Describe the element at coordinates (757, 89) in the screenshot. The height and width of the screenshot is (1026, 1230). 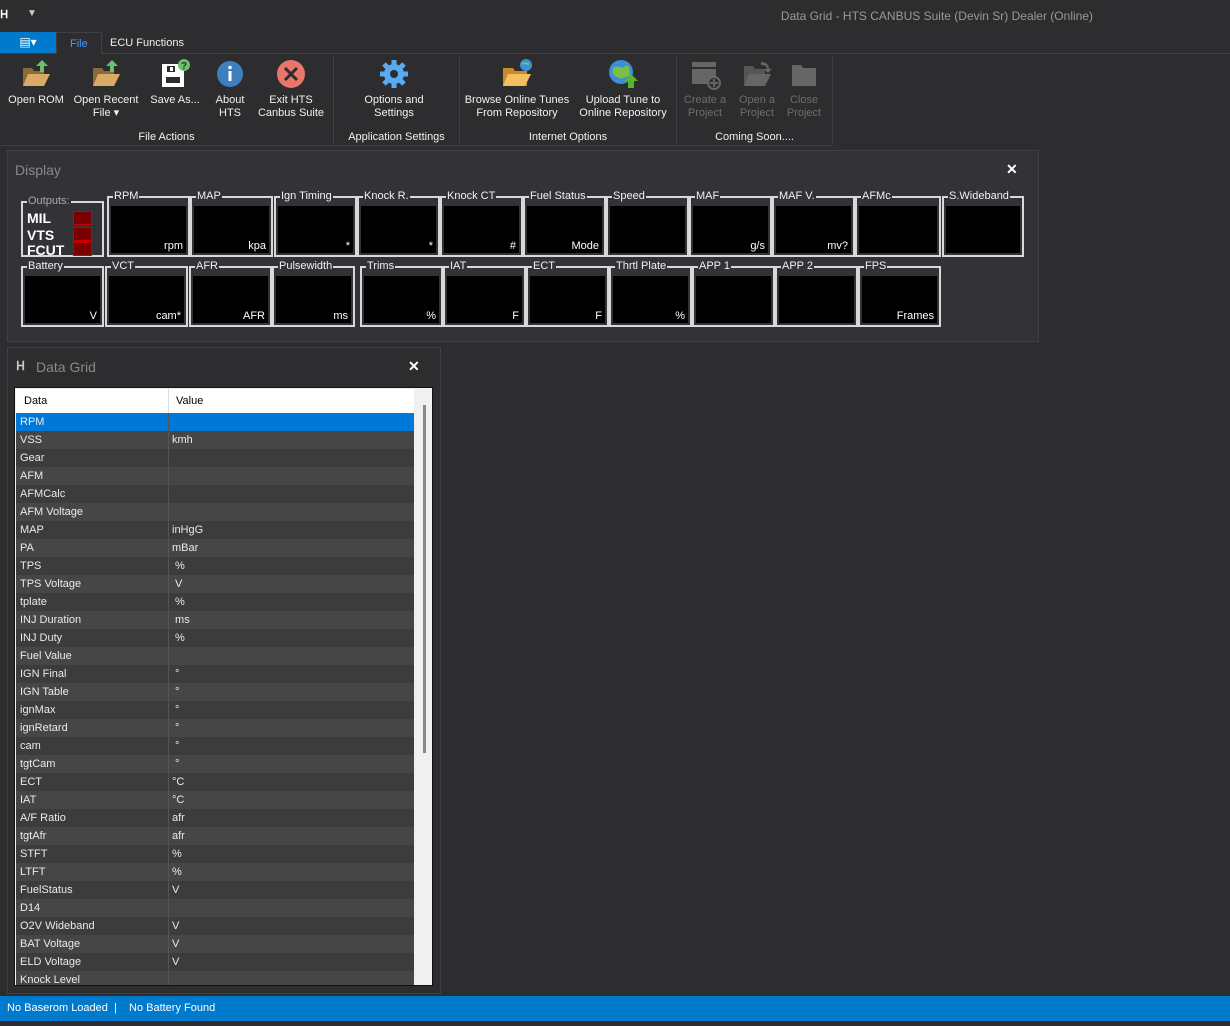
I see `open-a-project-button: Open a Project` at that location.